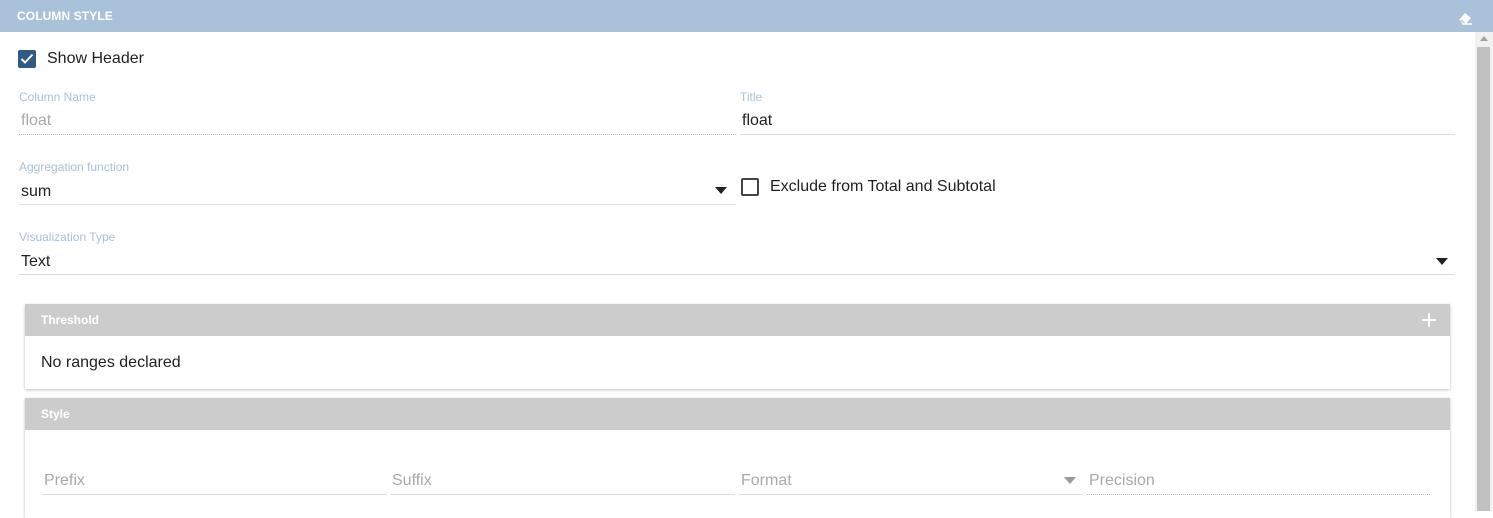 This screenshot has width=1493, height=518. I want to click on show-header-checkbox, so click(27, 59).